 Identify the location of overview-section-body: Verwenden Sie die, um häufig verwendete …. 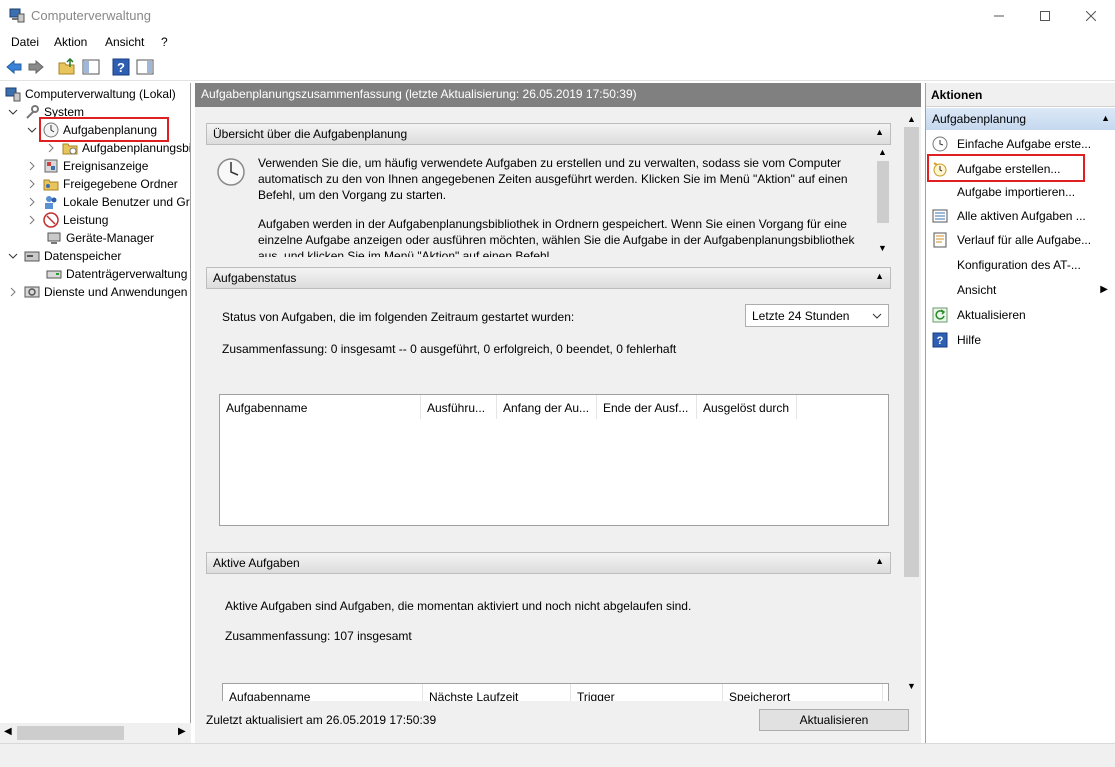
(548, 201).